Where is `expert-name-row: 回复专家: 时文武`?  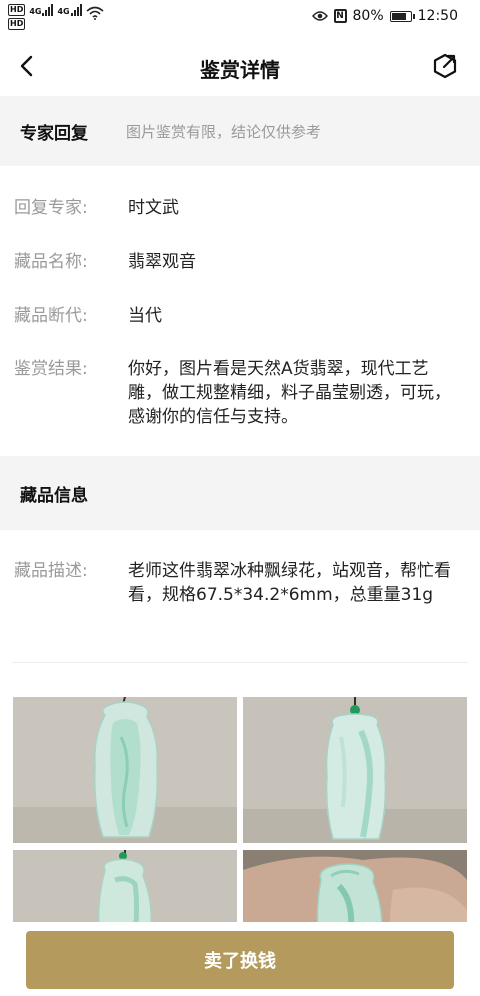
expert-name-row: 回复专家: 时文武 is located at coordinates (237, 208).